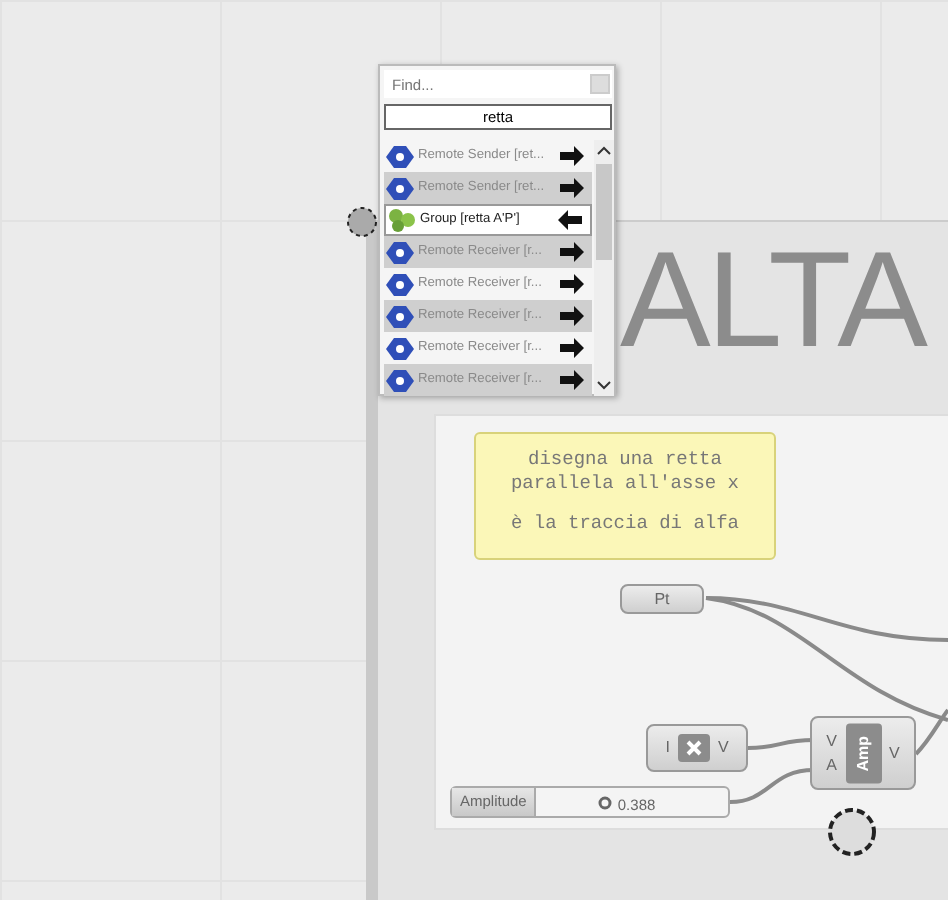  I want to click on scroll-thumb, so click(604, 212).